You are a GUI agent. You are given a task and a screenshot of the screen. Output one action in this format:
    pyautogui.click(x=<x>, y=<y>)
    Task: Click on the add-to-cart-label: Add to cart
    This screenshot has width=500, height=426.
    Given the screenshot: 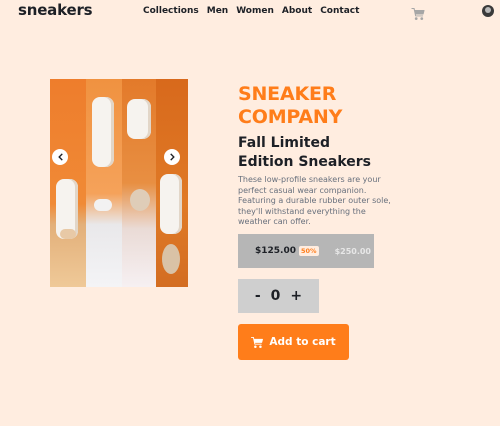 What is the action you would take?
    pyautogui.click(x=302, y=342)
    